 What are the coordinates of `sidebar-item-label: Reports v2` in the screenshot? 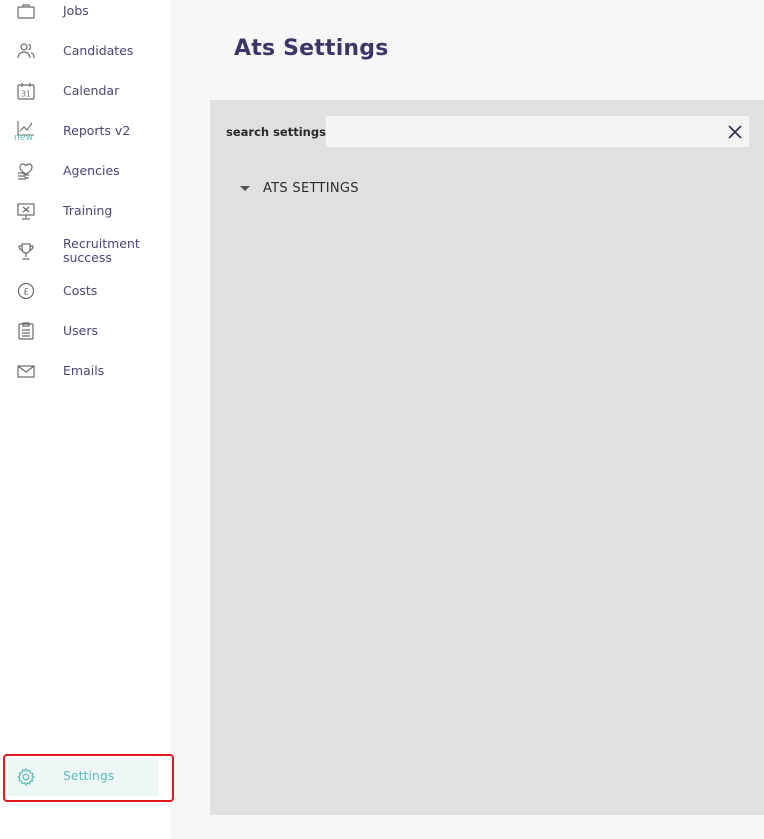 It's located at (97, 130).